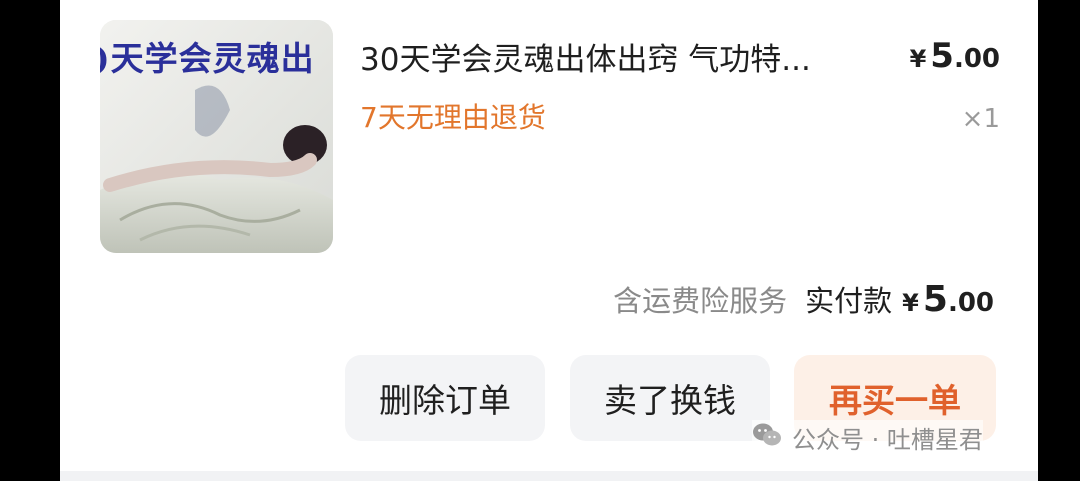  I want to click on paid-decimal: .00, so click(970, 303).